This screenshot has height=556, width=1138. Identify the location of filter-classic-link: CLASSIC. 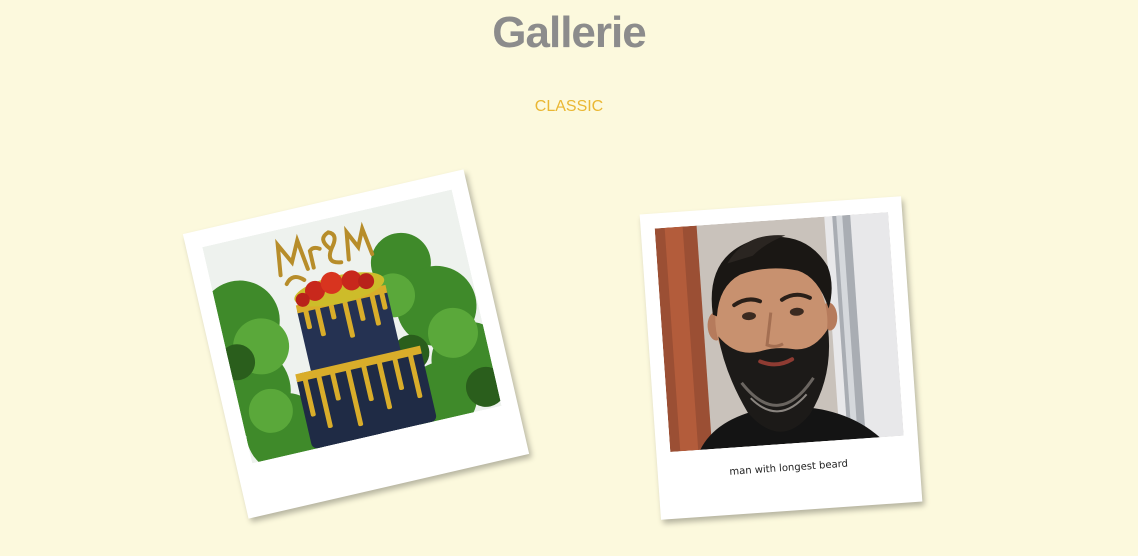
(569, 107).